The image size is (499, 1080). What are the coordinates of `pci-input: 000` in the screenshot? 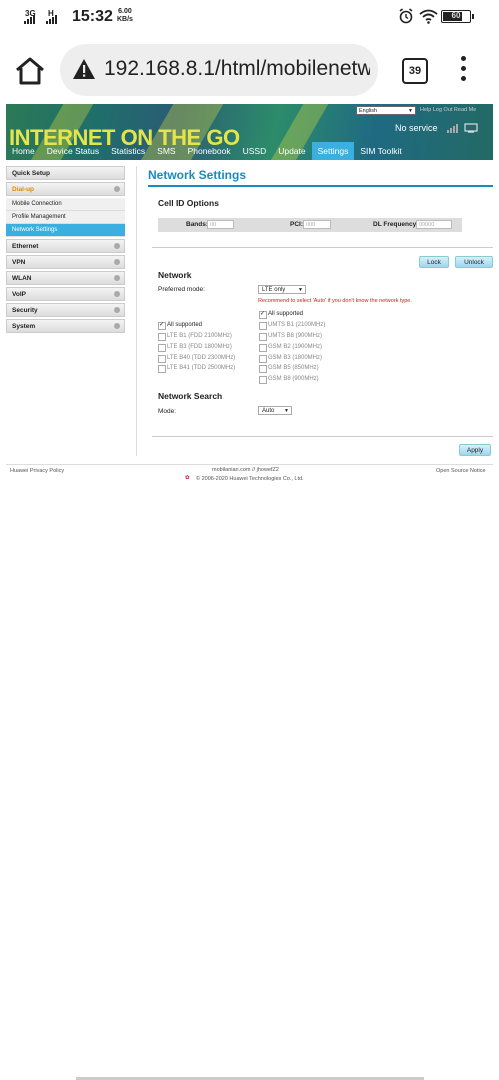 It's located at (317, 224).